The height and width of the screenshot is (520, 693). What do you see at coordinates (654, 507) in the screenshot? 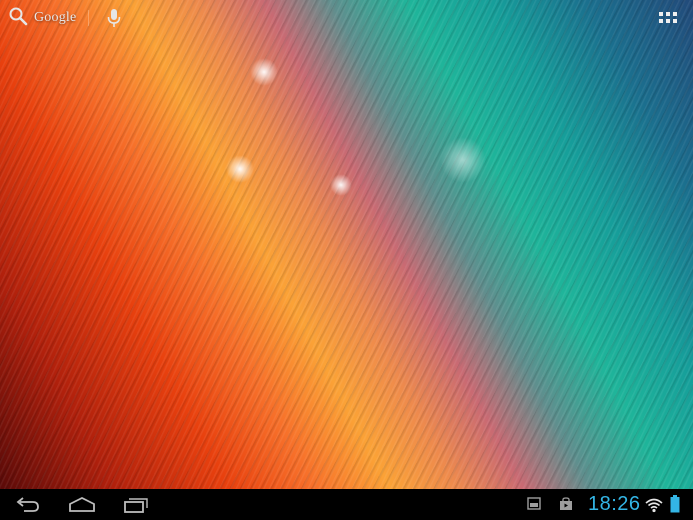
I see `wifi-icon` at bounding box center [654, 507].